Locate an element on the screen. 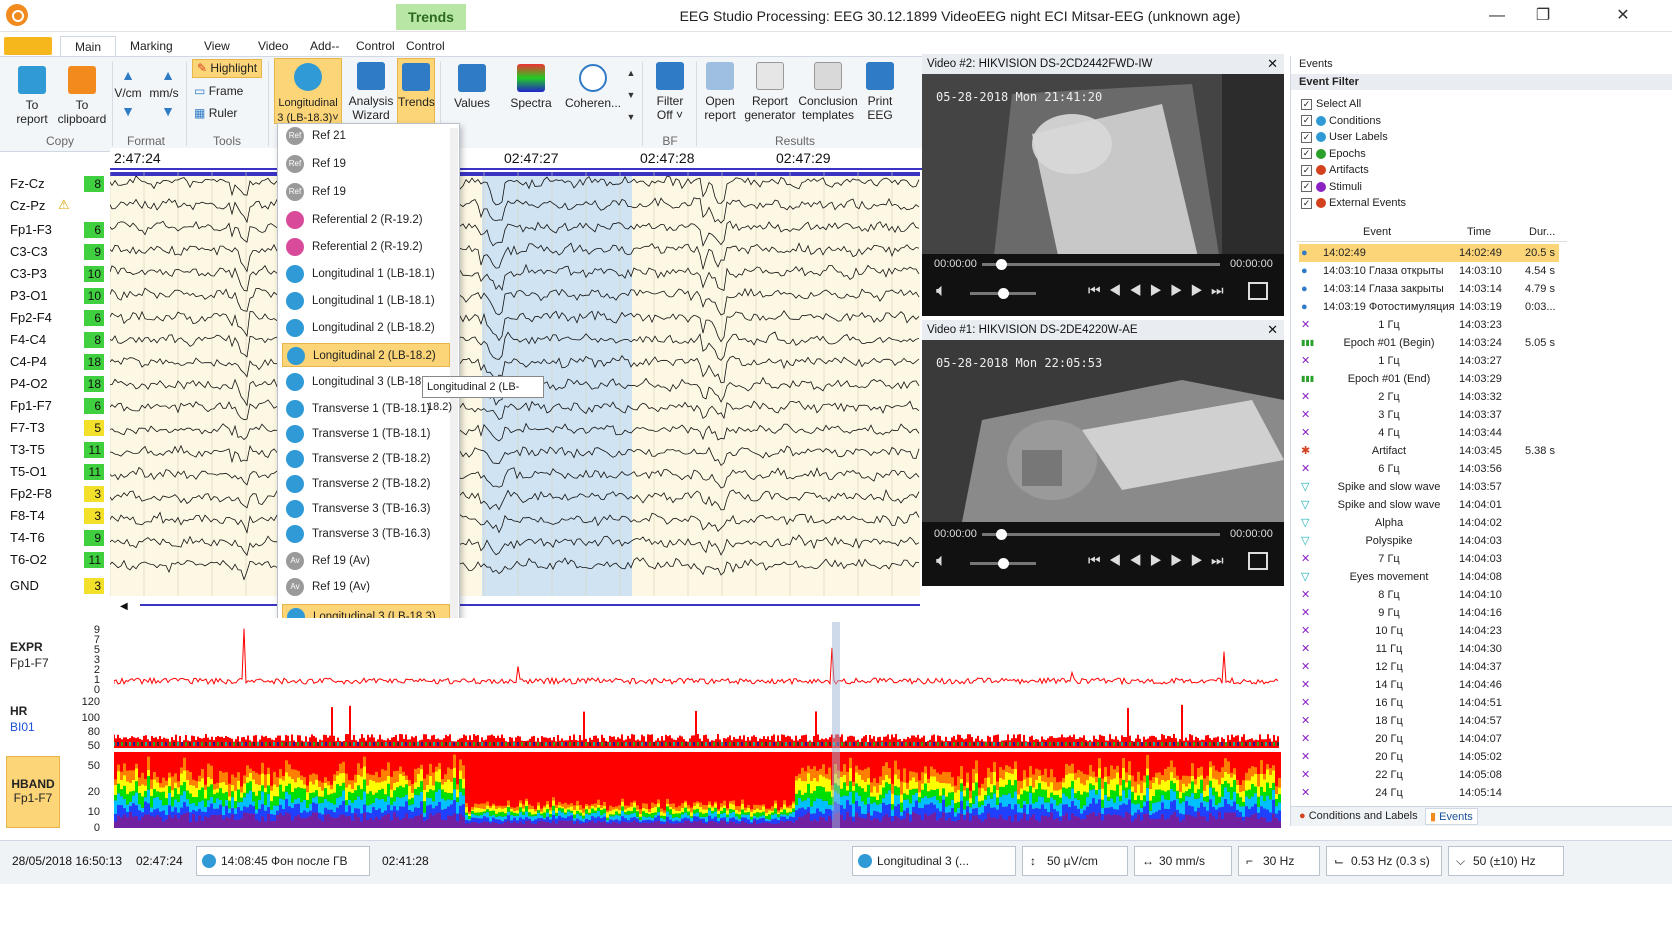 The width and height of the screenshot is (1672, 941). channel-name: Fp2-F8 is located at coordinates (31, 494).